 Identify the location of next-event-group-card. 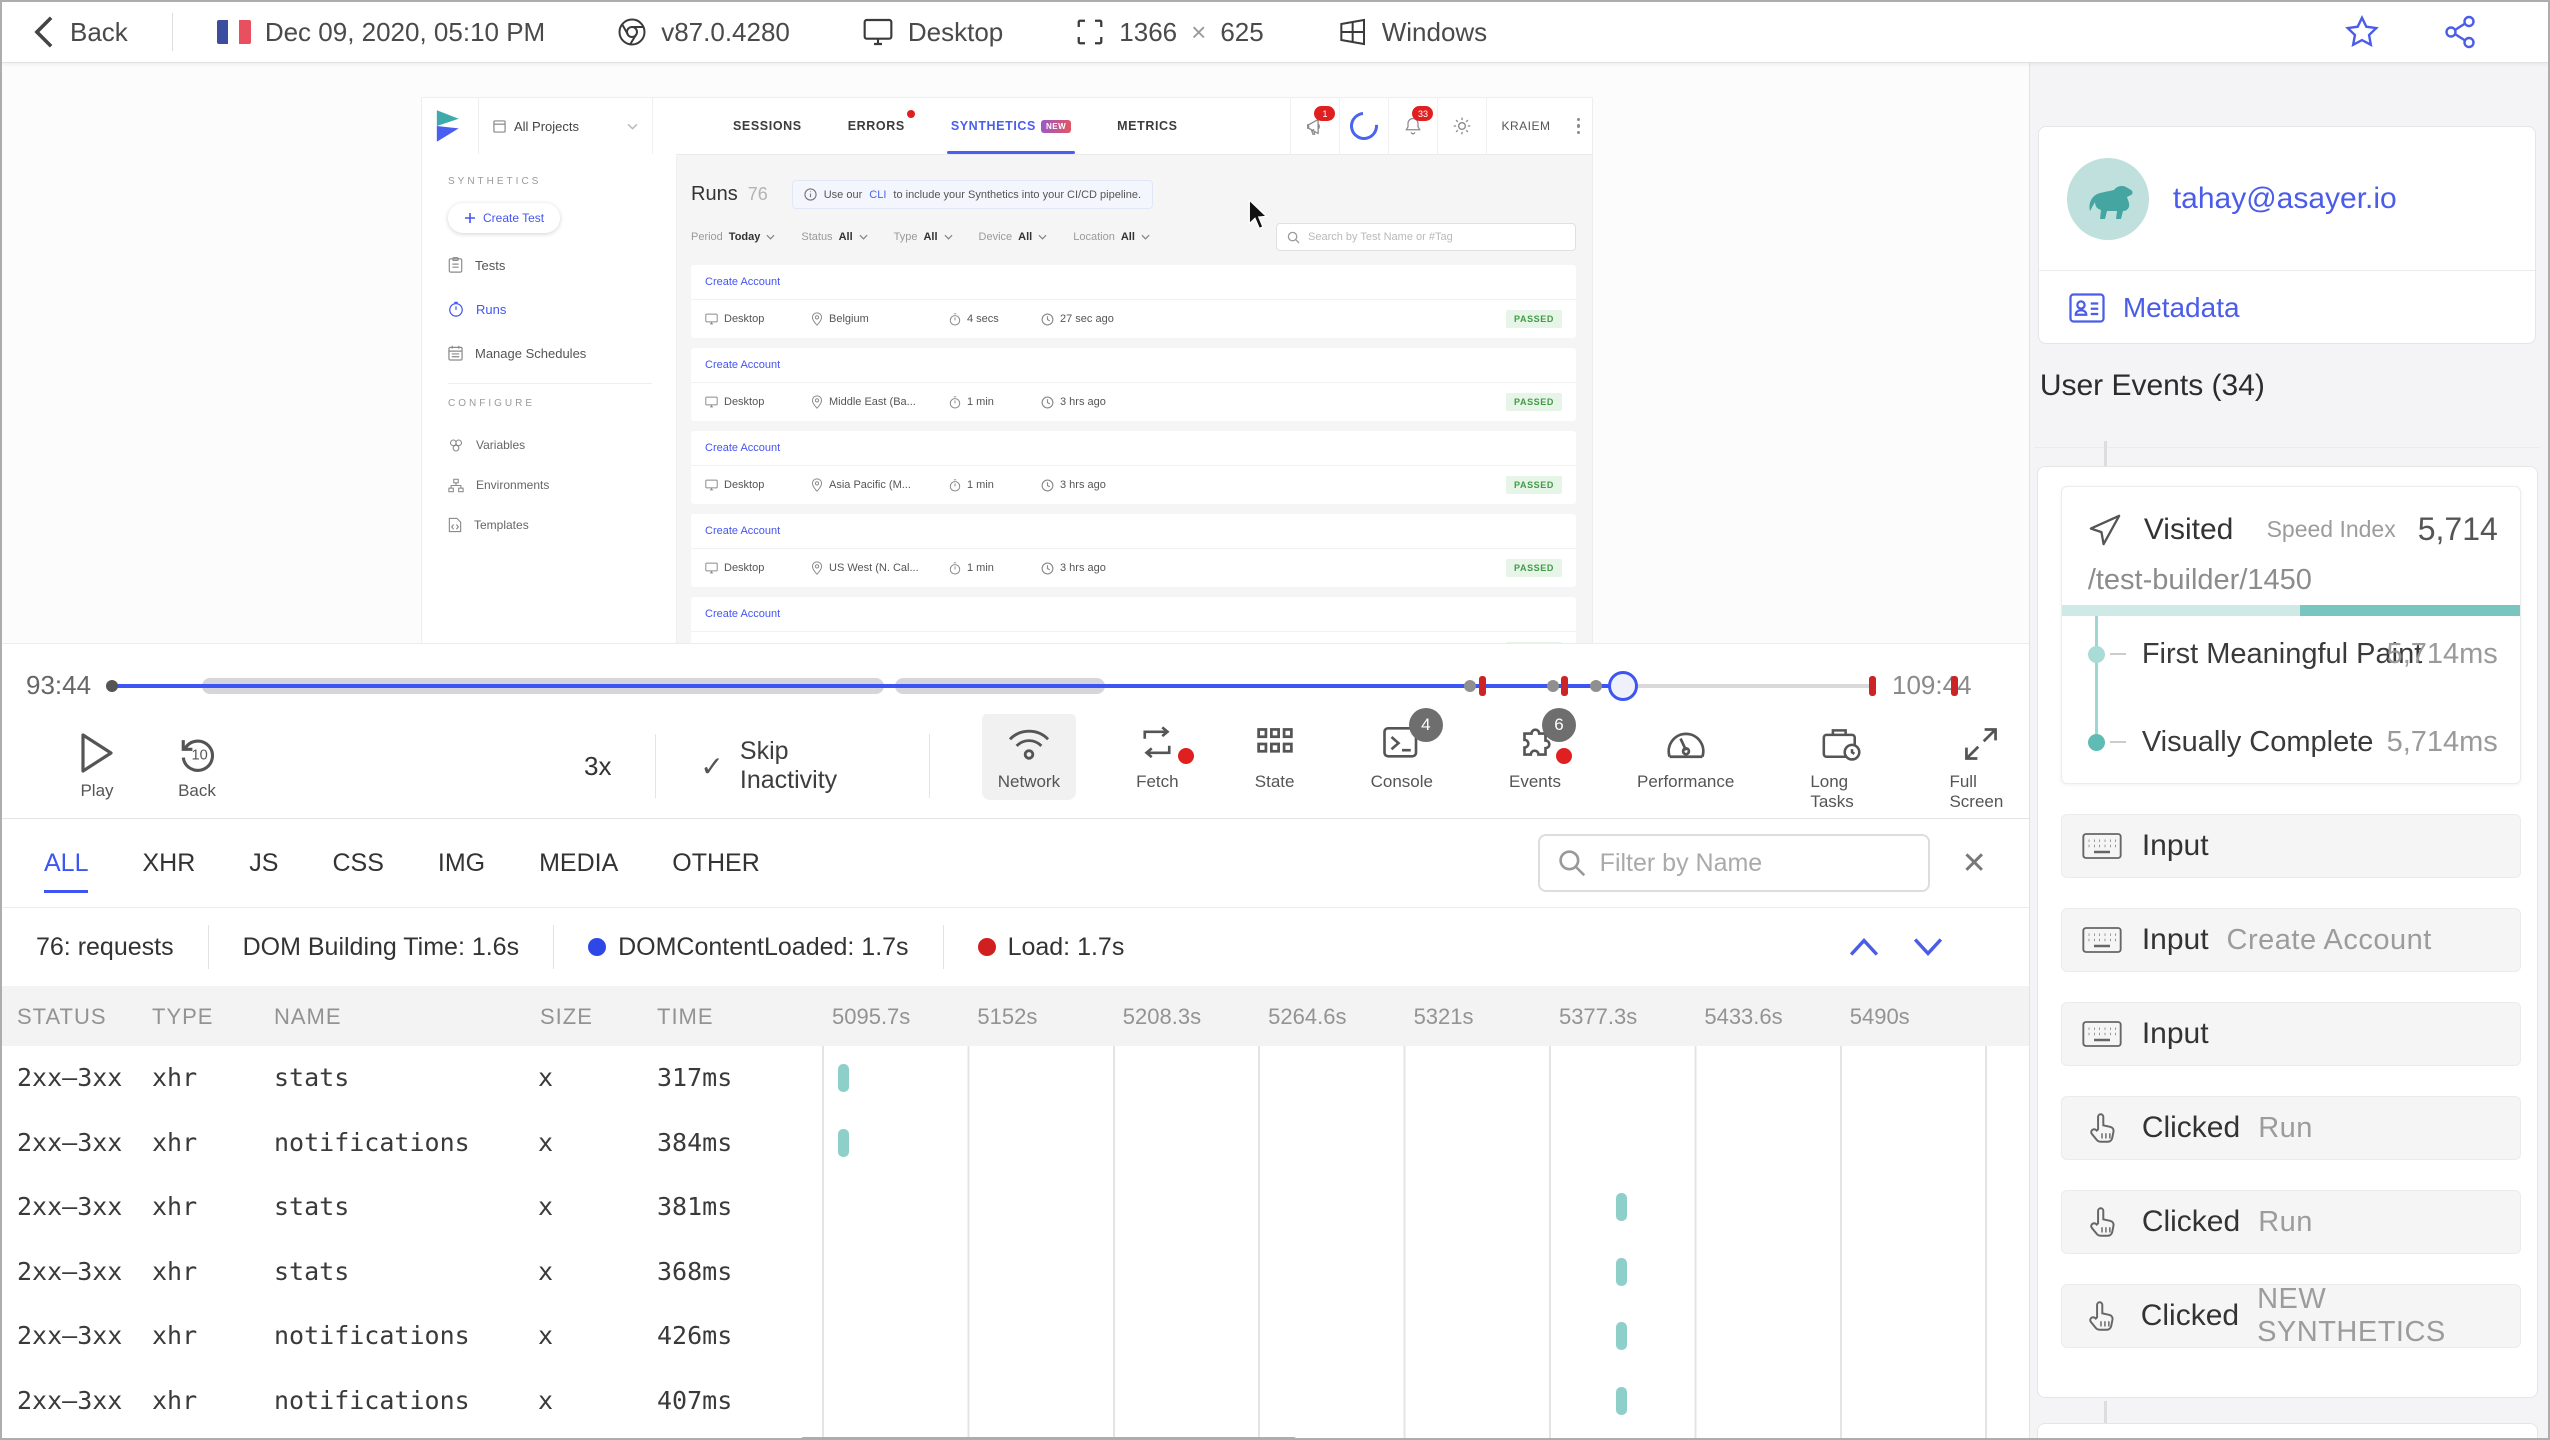
(2287, 1430).